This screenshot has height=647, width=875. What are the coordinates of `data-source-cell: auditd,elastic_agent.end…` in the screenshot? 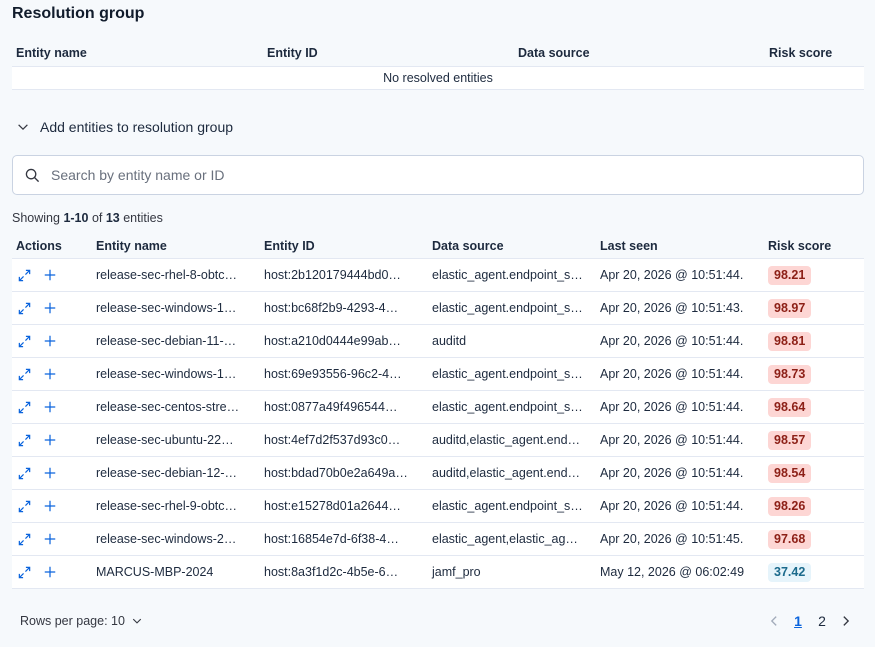 It's located at (506, 440).